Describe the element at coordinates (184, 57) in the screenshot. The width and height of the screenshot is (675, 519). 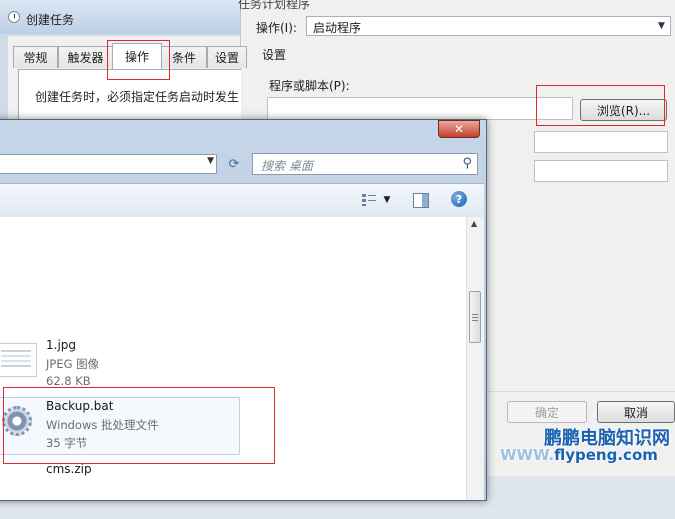
I see `tab-conditions: 条件` at that location.